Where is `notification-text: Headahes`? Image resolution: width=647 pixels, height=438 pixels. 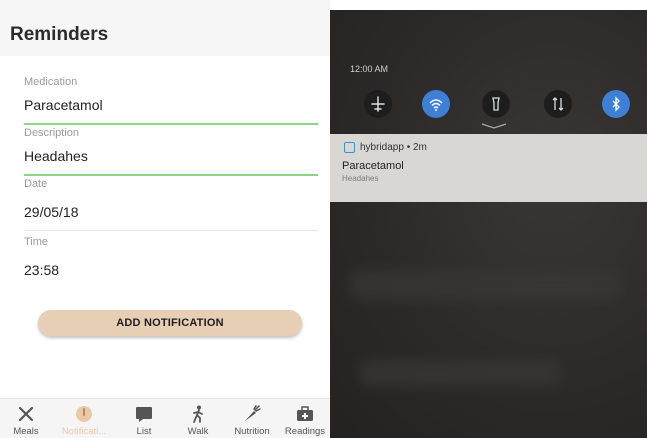
notification-text: Headahes is located at coordinates (360, 178).